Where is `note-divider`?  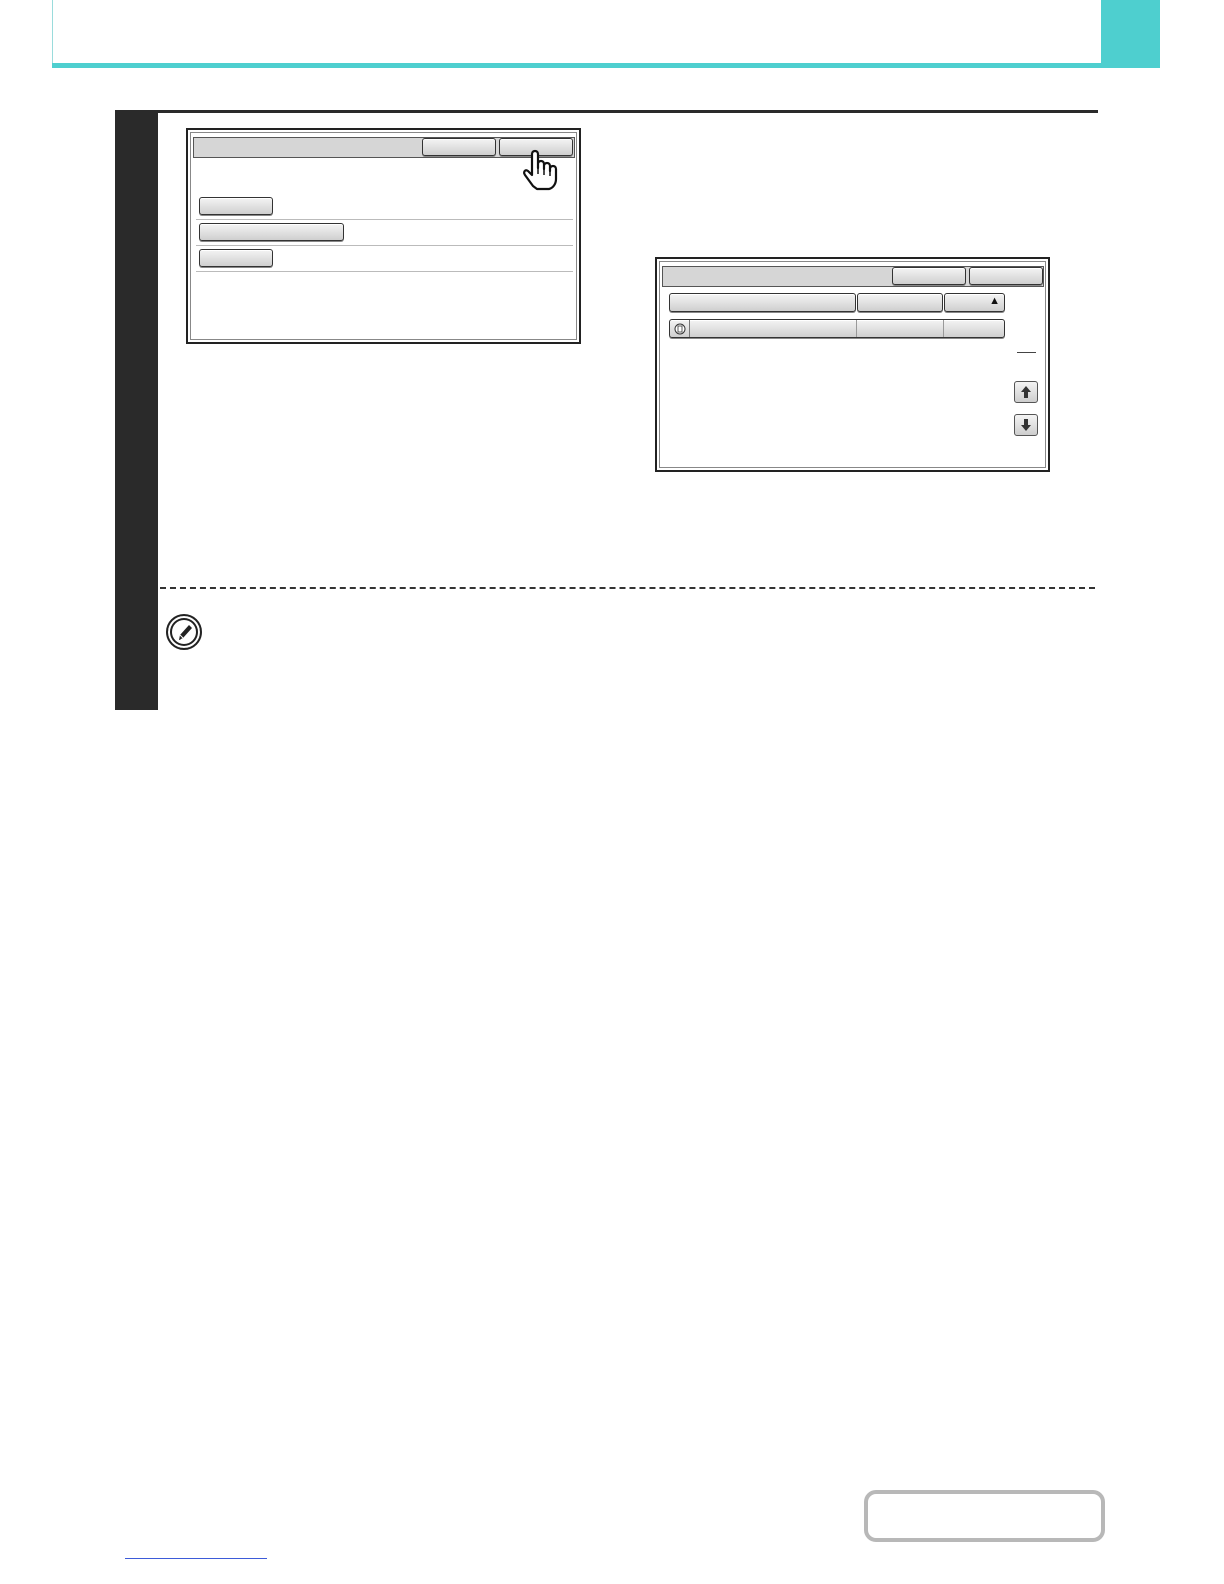 note-divider is located at coordinates (627, 588).